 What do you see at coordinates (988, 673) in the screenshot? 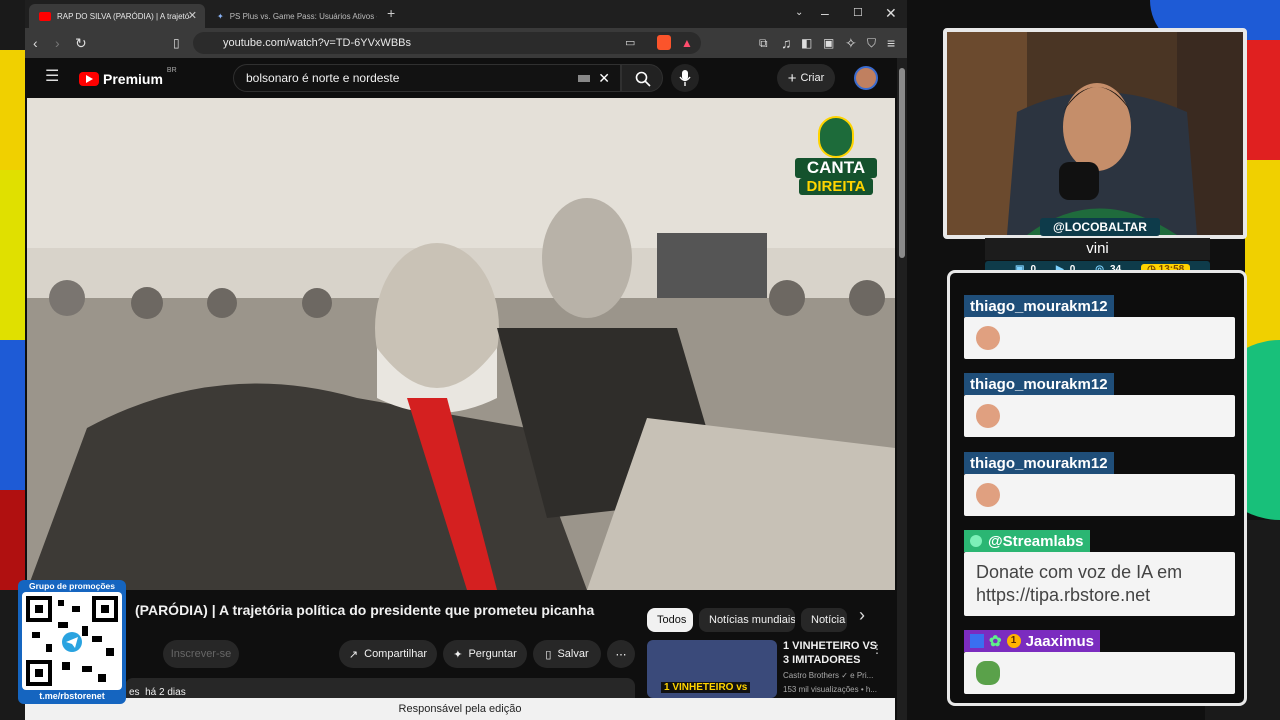
I see `pepe-emote-icon` at bounding box center [988, 673].